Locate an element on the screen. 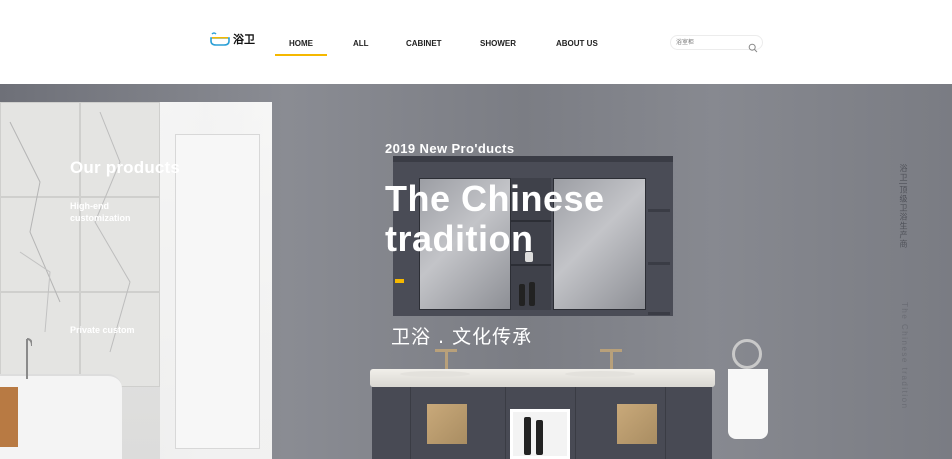 This screenshot has width=952, height=459. nav-item-shower: SHOWER is located at coordinates (498, 43).